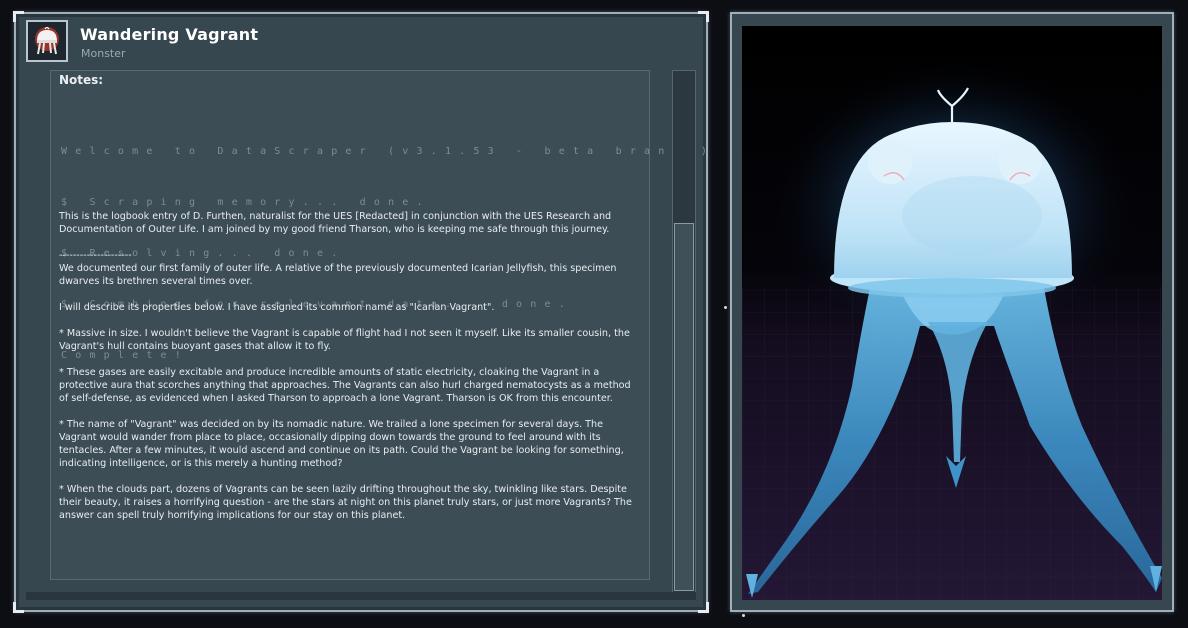 The height and width of the screenshot is (628, 1188). I want to click on scrollbar-thumb, so click(684, 407).